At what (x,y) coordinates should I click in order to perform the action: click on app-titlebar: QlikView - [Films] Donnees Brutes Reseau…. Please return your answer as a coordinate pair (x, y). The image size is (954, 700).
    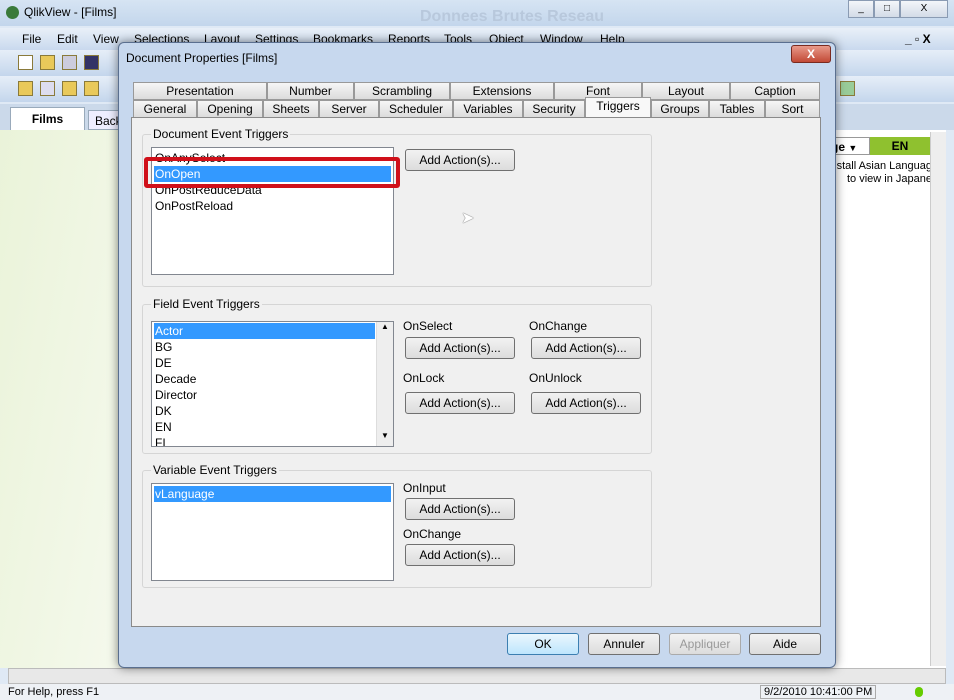
    Looking at the image, I should click on (477, 13).